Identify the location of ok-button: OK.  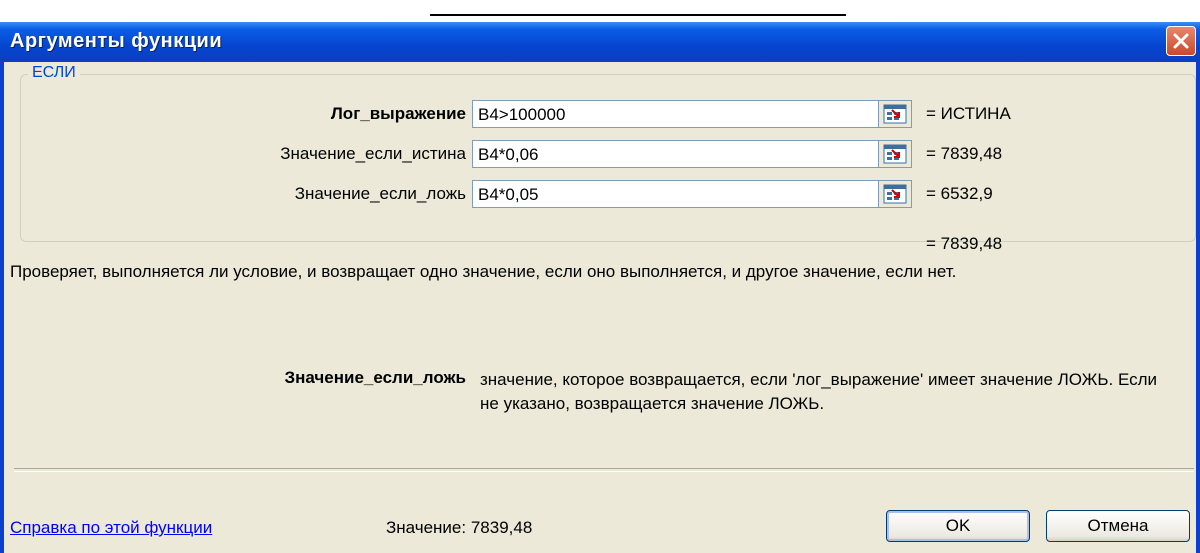
(958, 526).